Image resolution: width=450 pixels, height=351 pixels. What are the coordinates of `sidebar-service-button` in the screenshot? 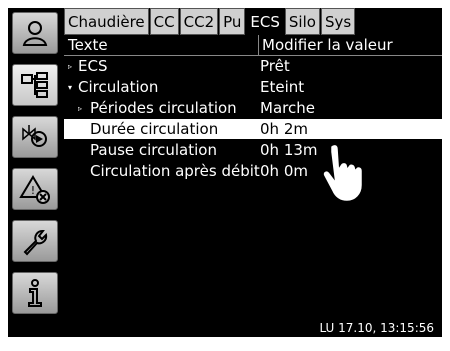 It's located at (35, 241).